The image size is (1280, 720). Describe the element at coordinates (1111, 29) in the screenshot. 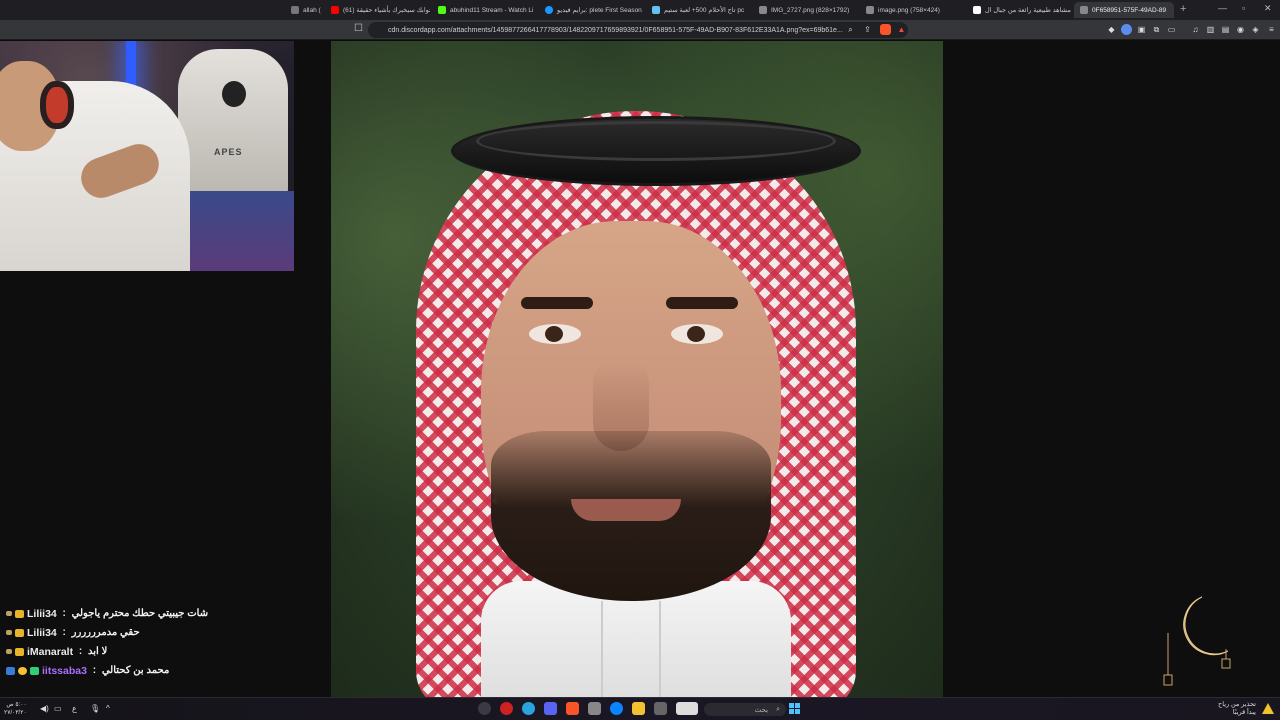

I see `extension-icon: ◆` at that location.